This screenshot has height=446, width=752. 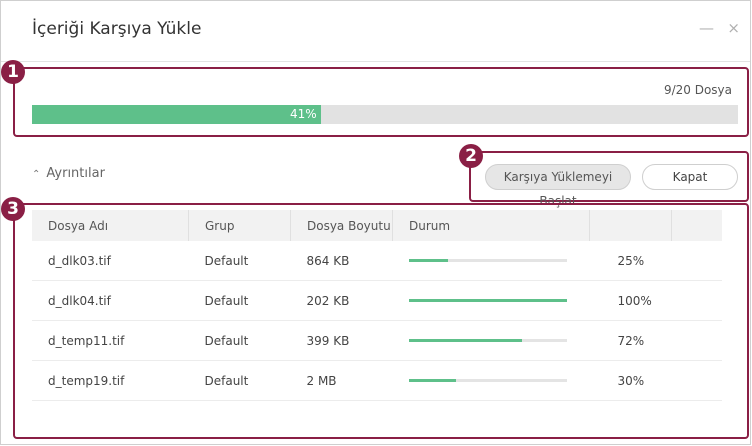 I want to click on file-size: 2 MB, so click(x=341, y=380).